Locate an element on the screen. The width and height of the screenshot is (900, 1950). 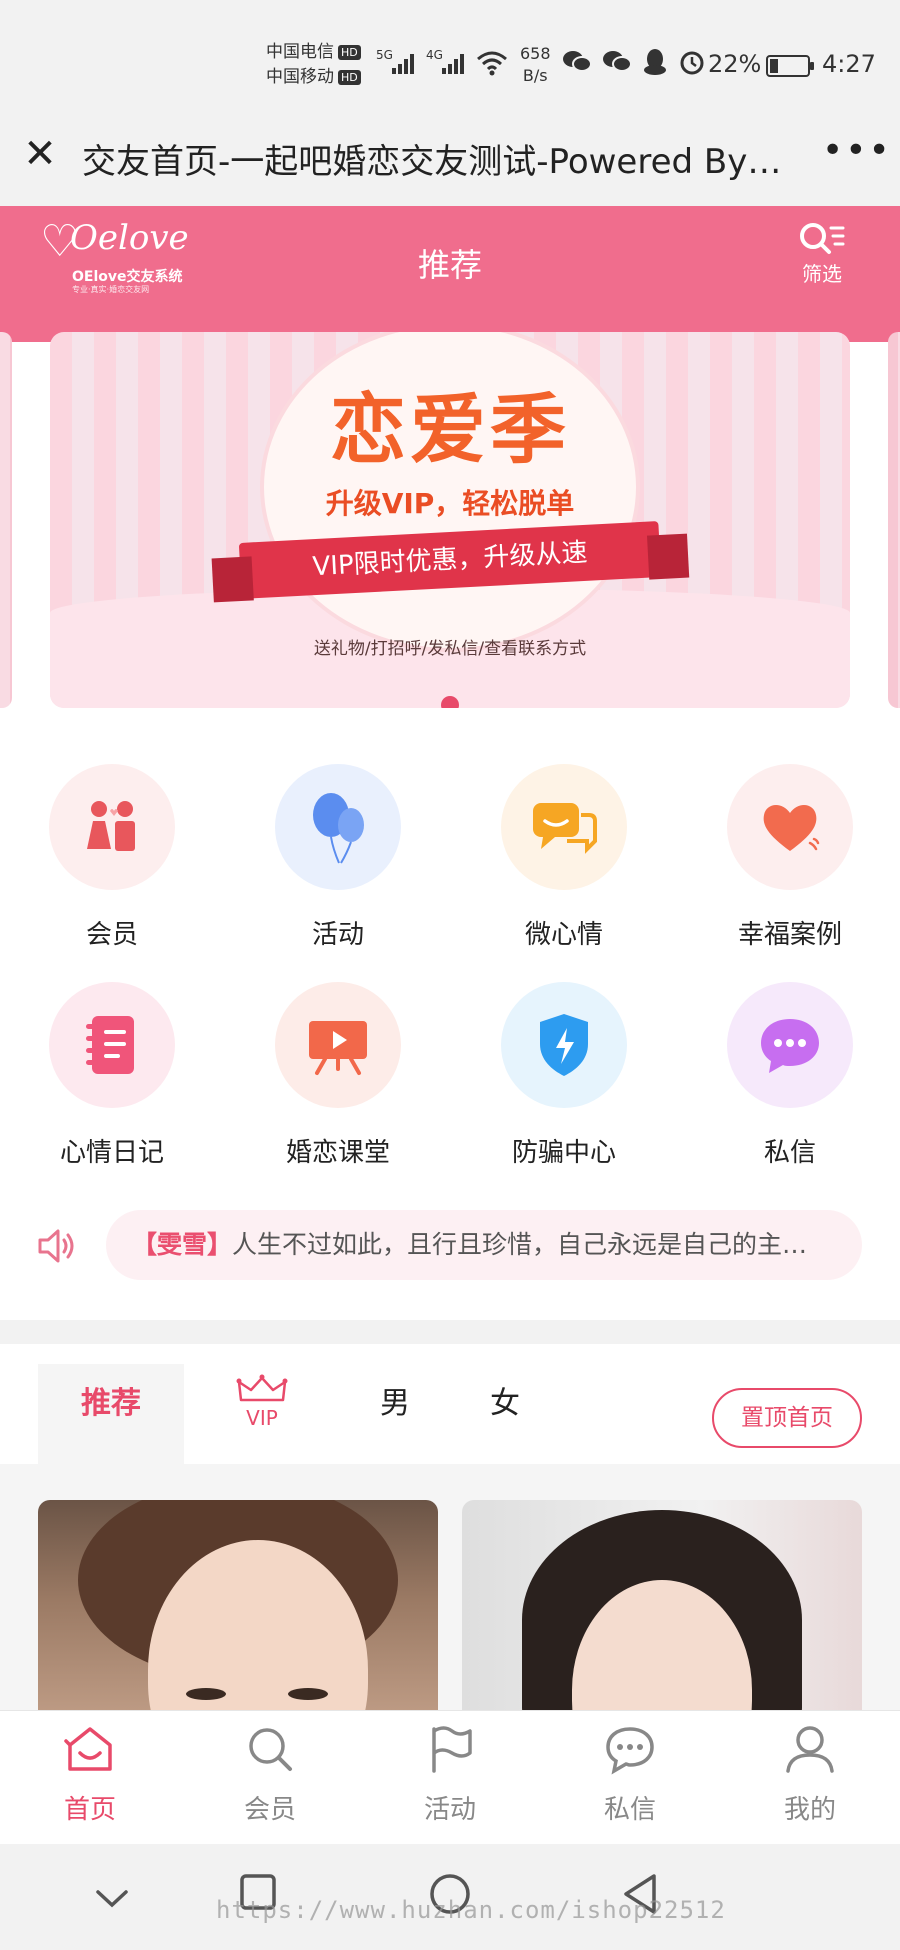
couple-icon is located at coordinates (112, 827).